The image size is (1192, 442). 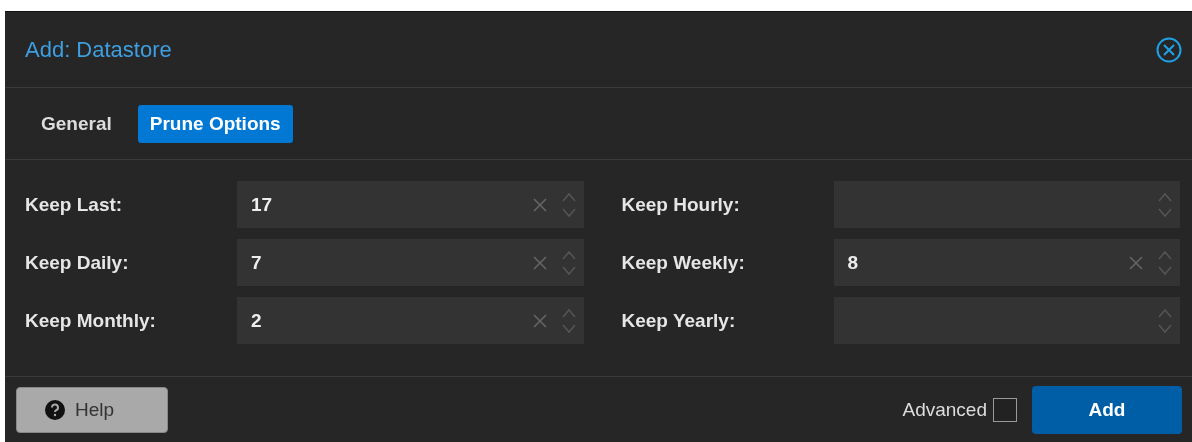 What do you see at coordinates (1169, 49) in the screenshot?
I see `close-icon` at bounding box center [1169, 49].